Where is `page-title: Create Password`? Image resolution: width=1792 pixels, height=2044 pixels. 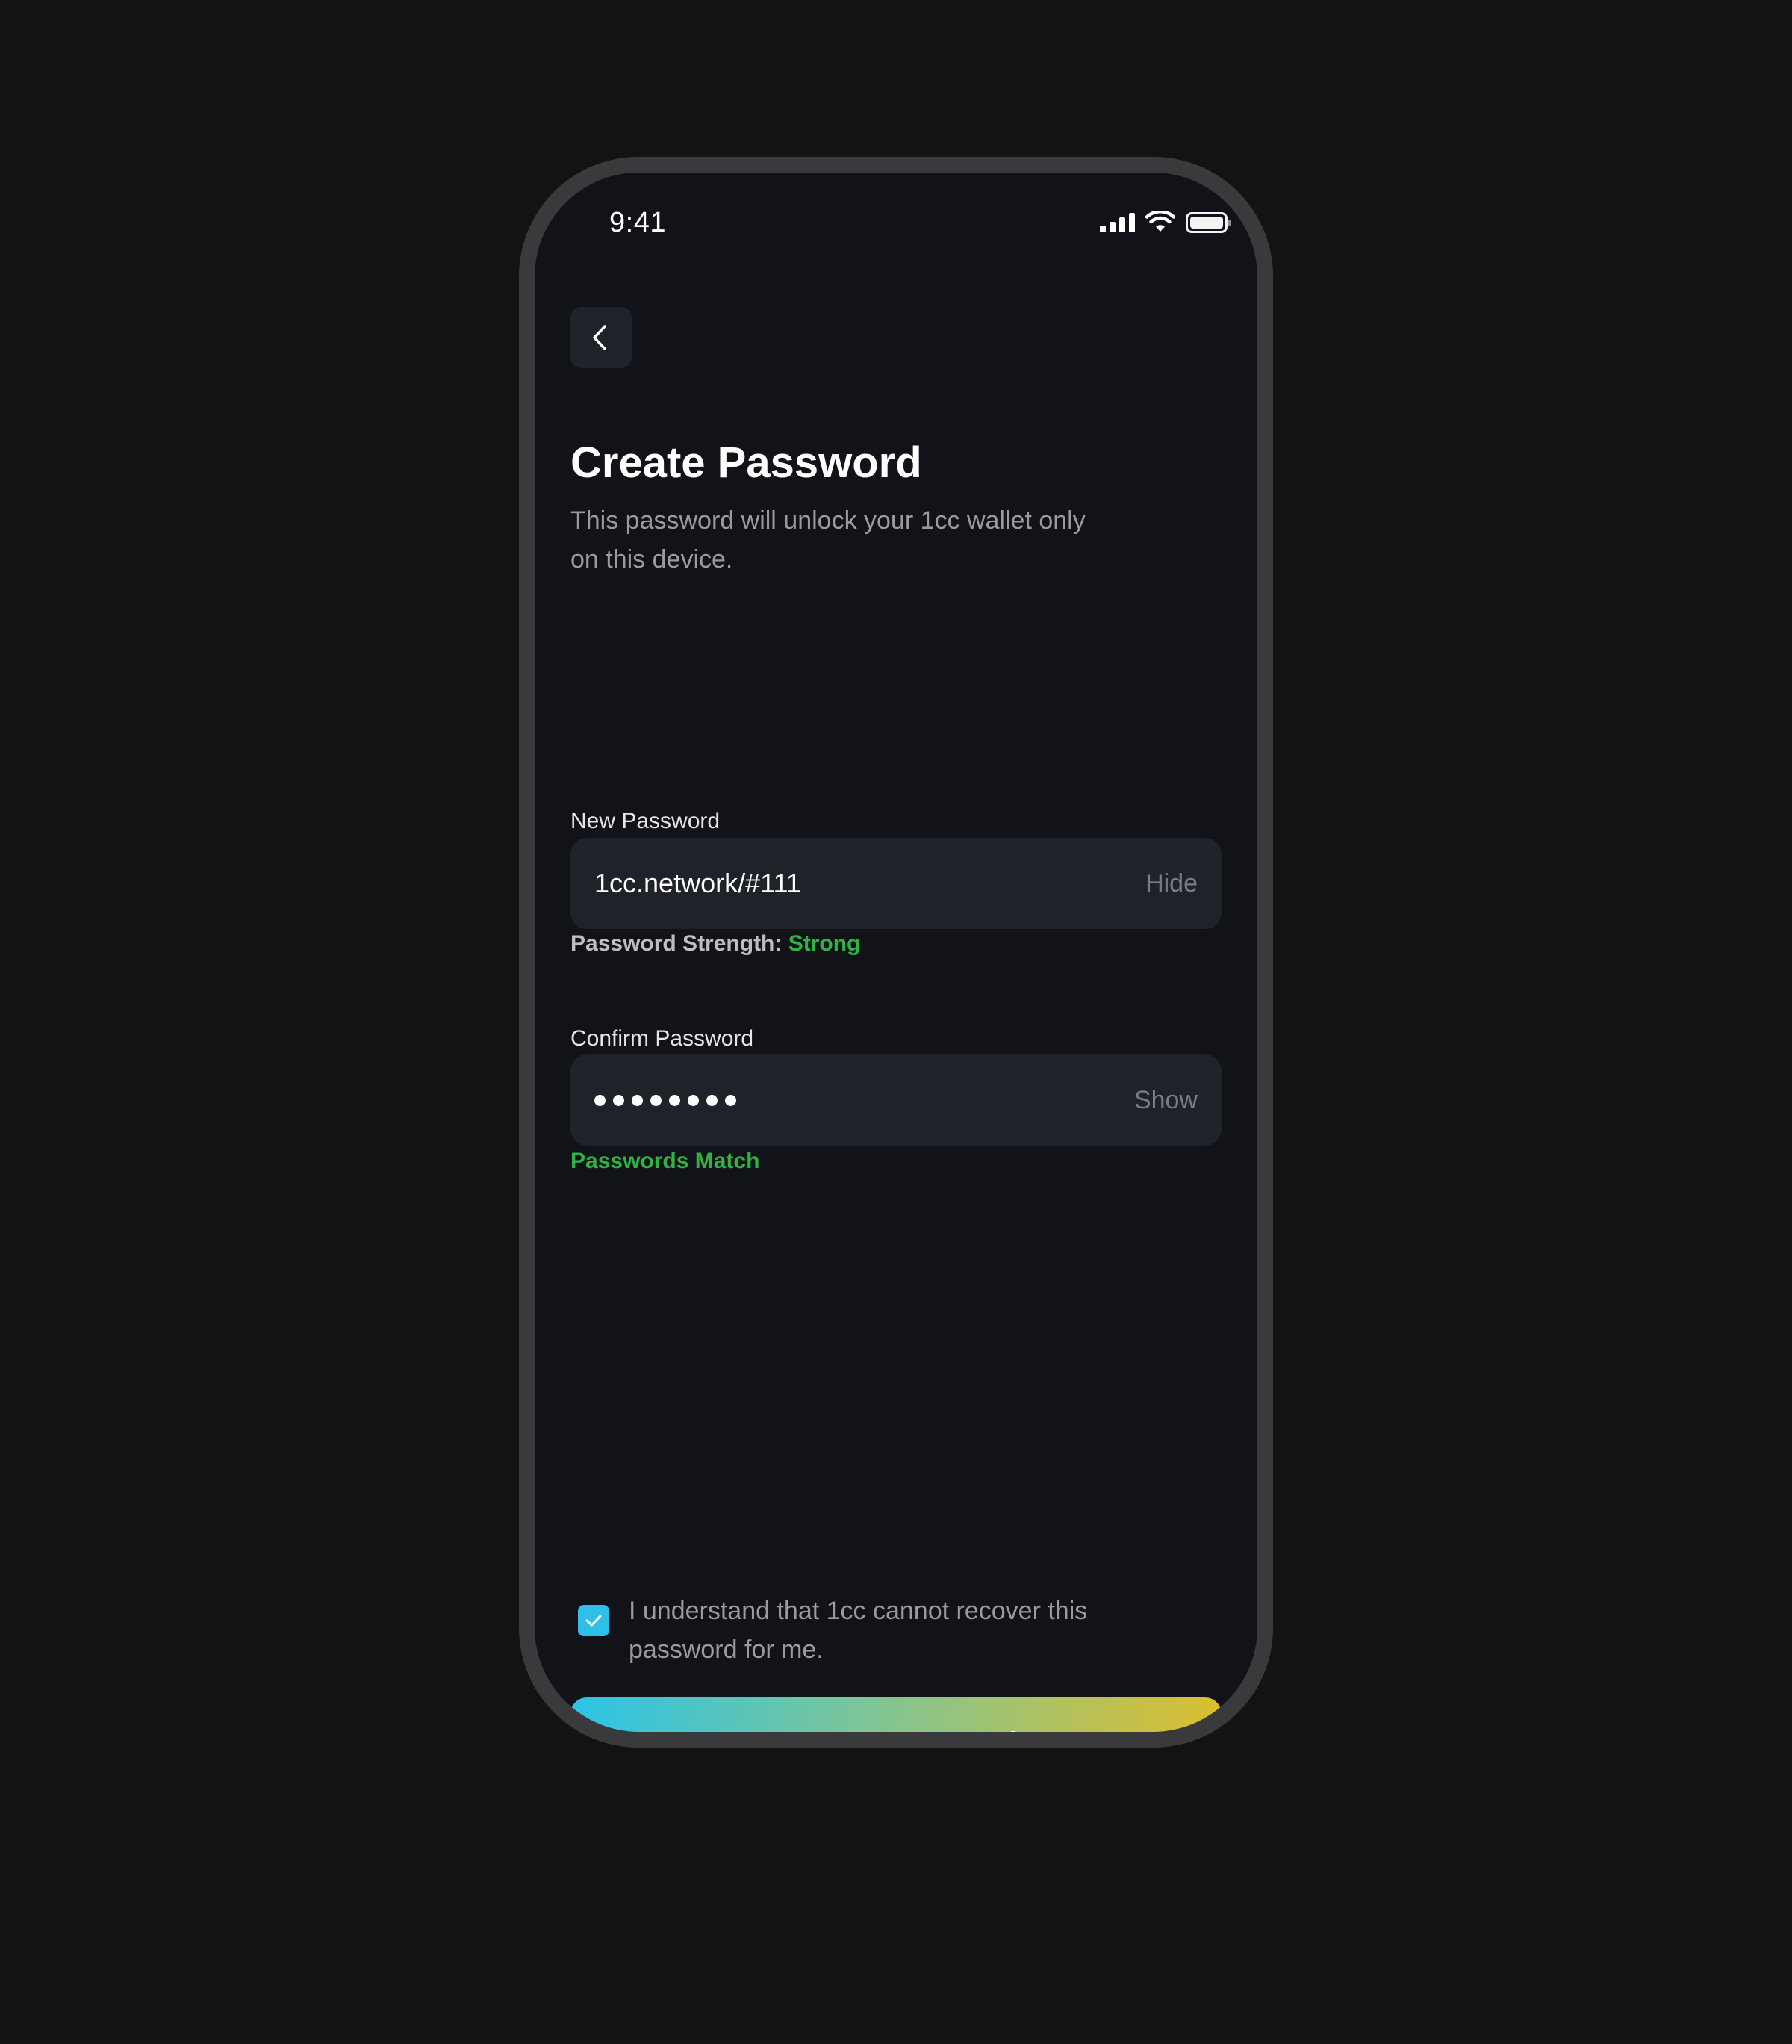
page-title: Create Password is located at coordinates (746, 462).